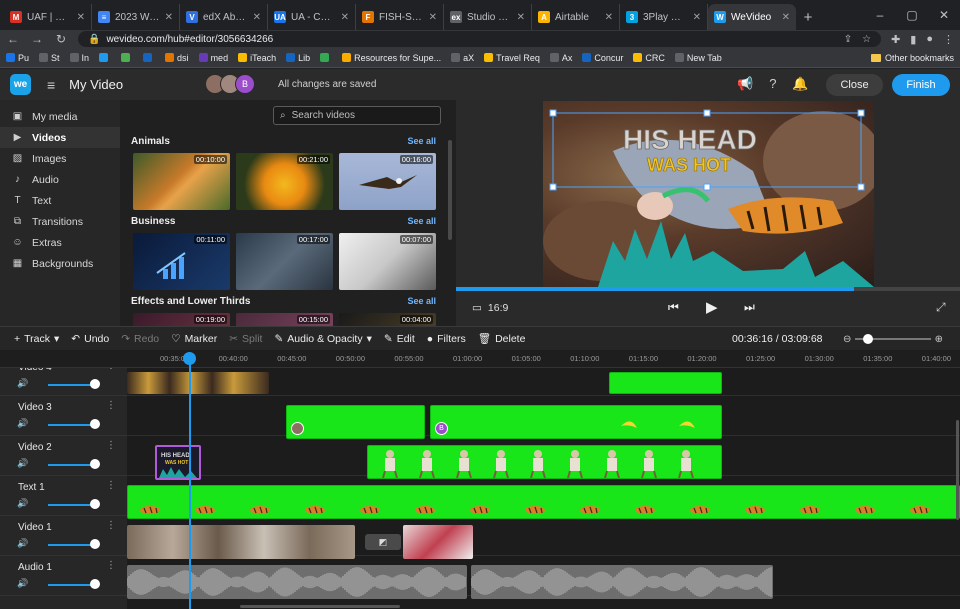 This screenshot has width=960, height=609. Describe the element at coordinates (298, 58) in the screenshot. I see `bookmark-item: Lib` at that location.